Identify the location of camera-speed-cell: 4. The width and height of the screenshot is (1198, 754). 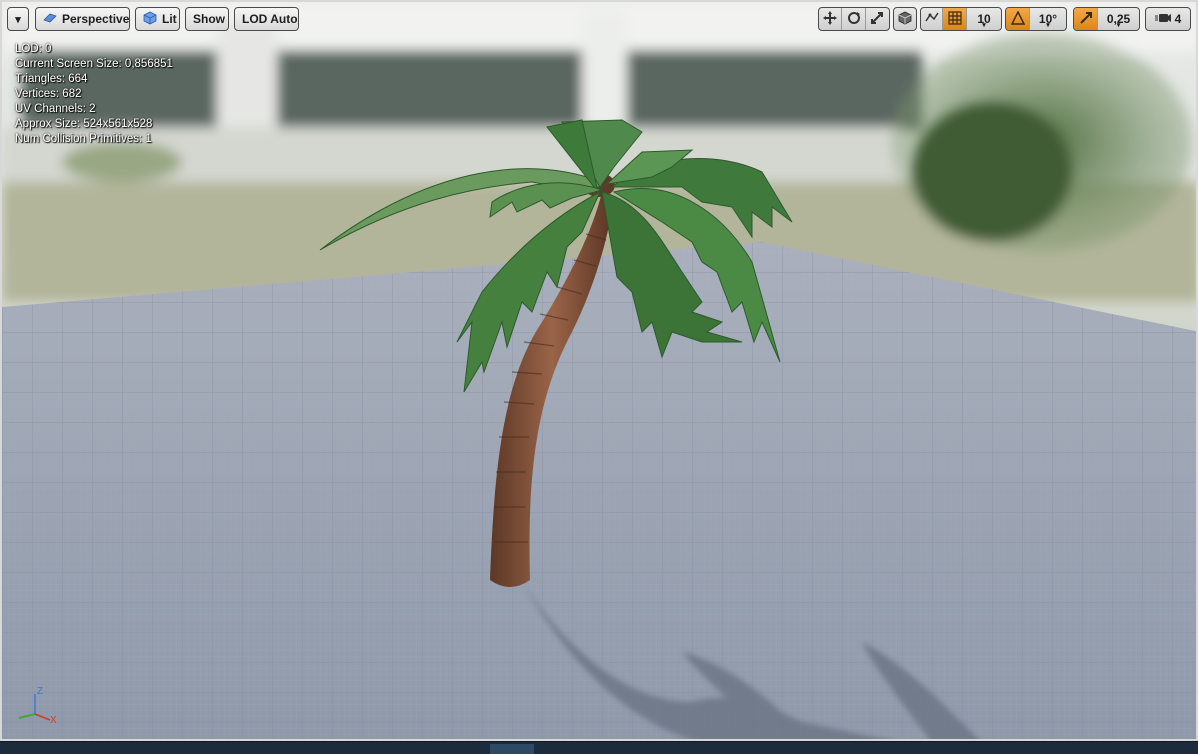
(1168, 19).